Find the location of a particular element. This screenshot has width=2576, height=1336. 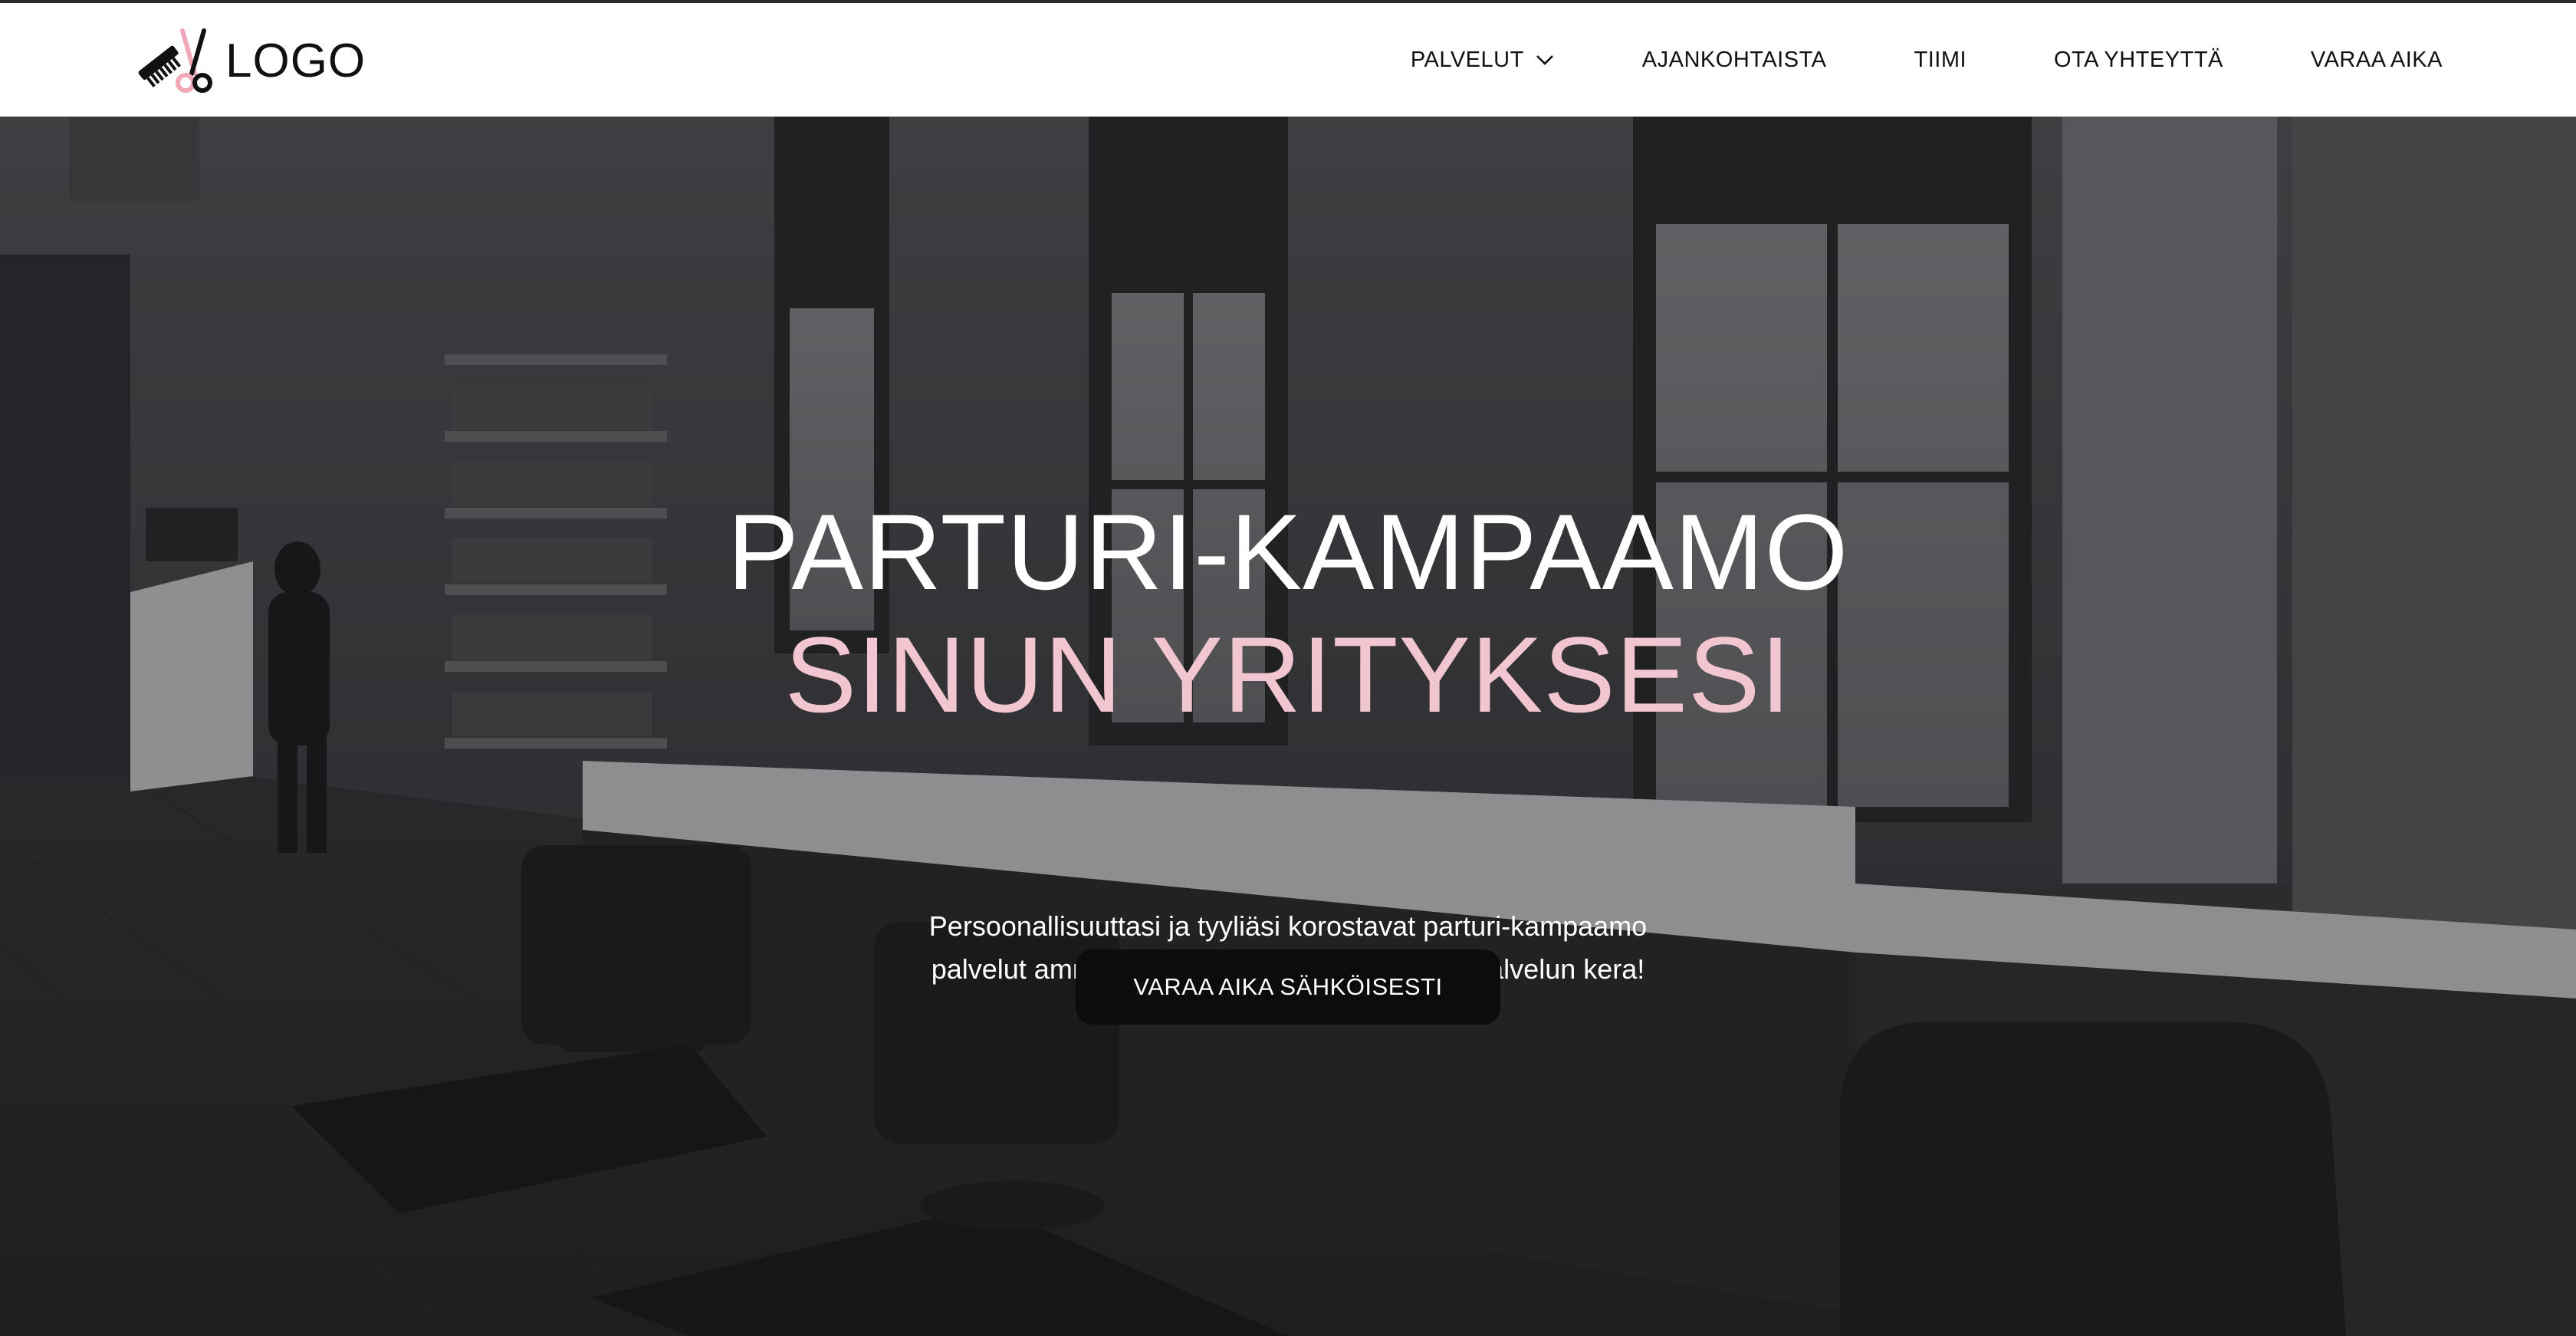

logo: LOGO is located at coordinates (249, 60).